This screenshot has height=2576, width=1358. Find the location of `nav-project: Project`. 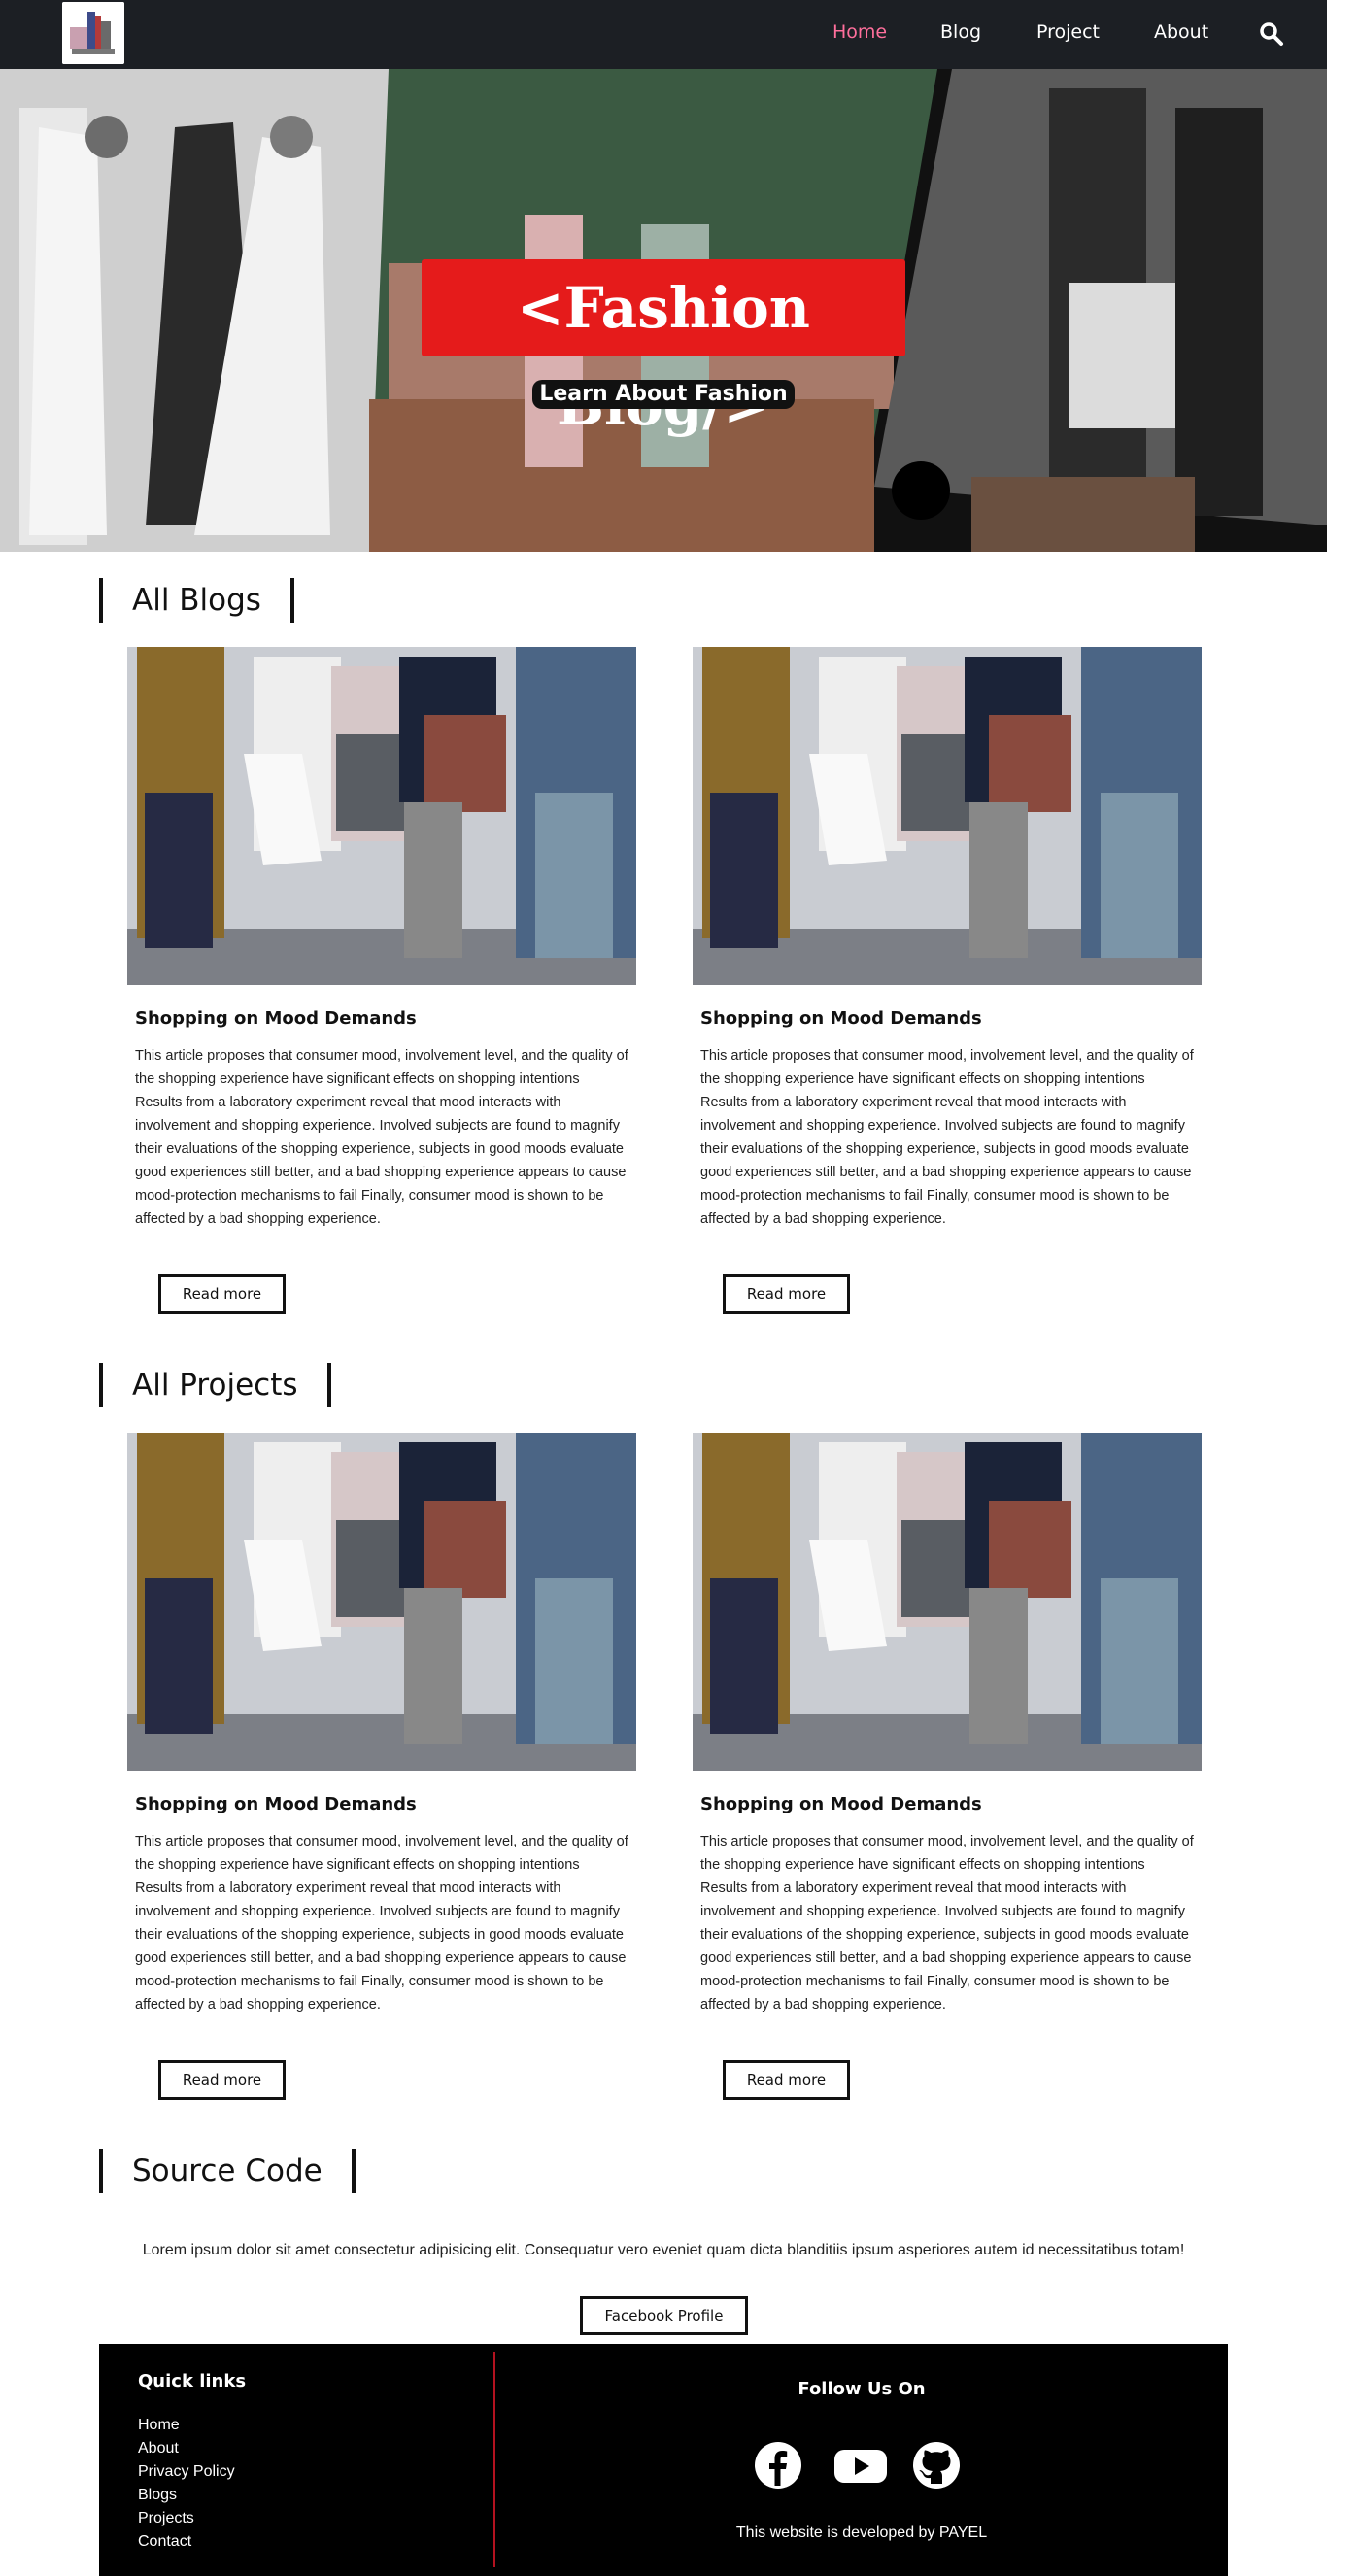

nav-project: Project is located at coordinates (1068, 32).